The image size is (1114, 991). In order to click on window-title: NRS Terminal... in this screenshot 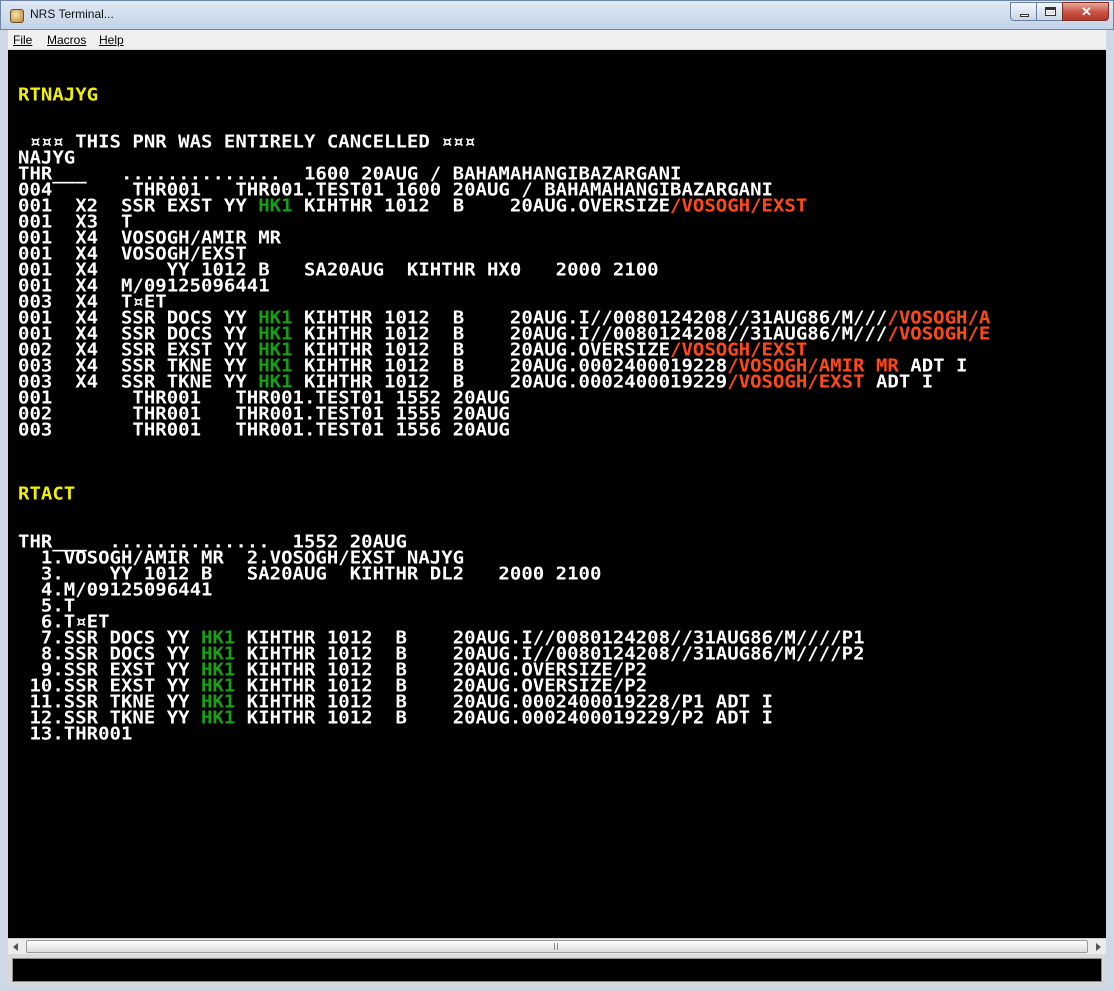, I will do `click(72, 14)`.